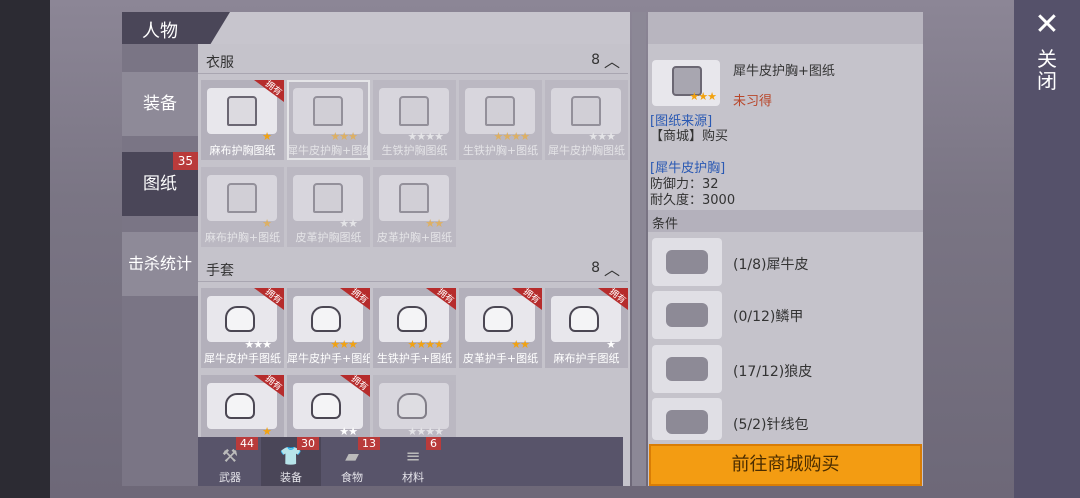 This screenshot has height=498, width=1080. What do you see at coordinates (500, 358) in the screenshot?
I see `blueprint-name: 皮革护手+图纸` at bounding box center [500, 358].